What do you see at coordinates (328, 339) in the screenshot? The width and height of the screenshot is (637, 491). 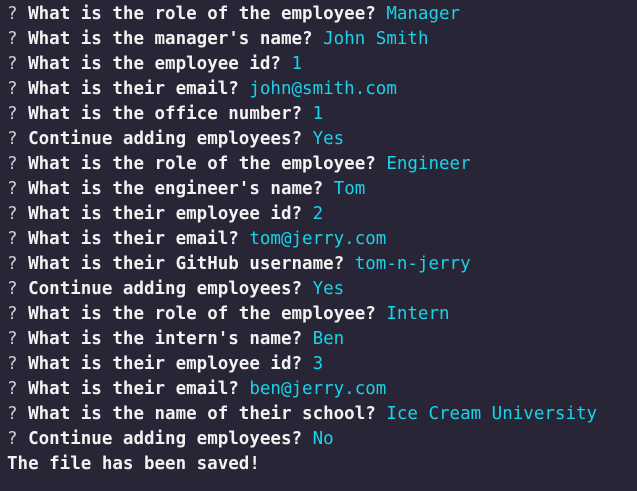 I see `prompt-answer: Ben` at bounding box center [328, 339].